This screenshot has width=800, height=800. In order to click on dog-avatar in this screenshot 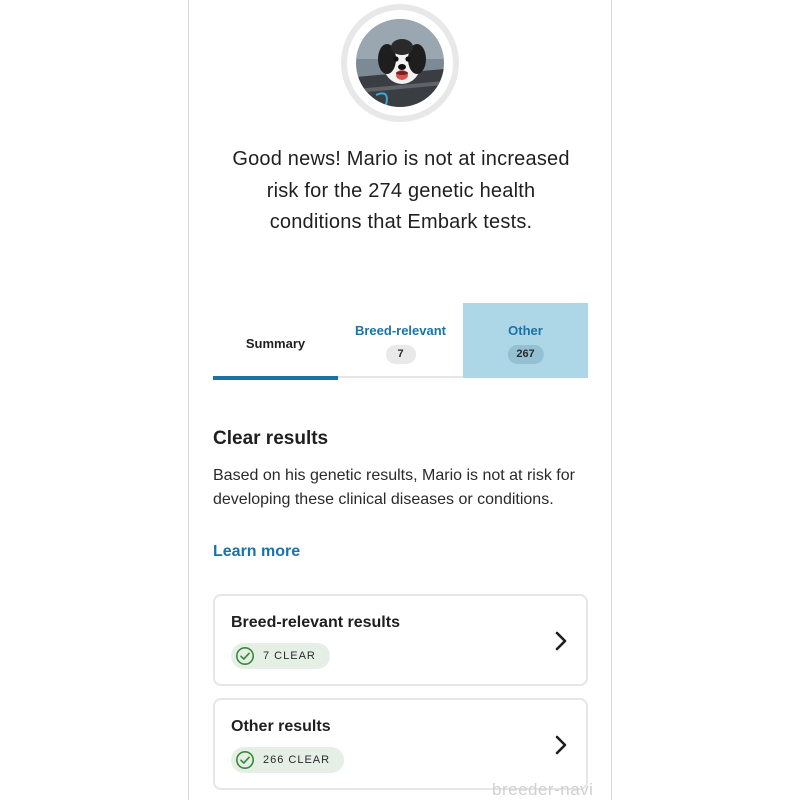, I will do `click(400, 63)`.